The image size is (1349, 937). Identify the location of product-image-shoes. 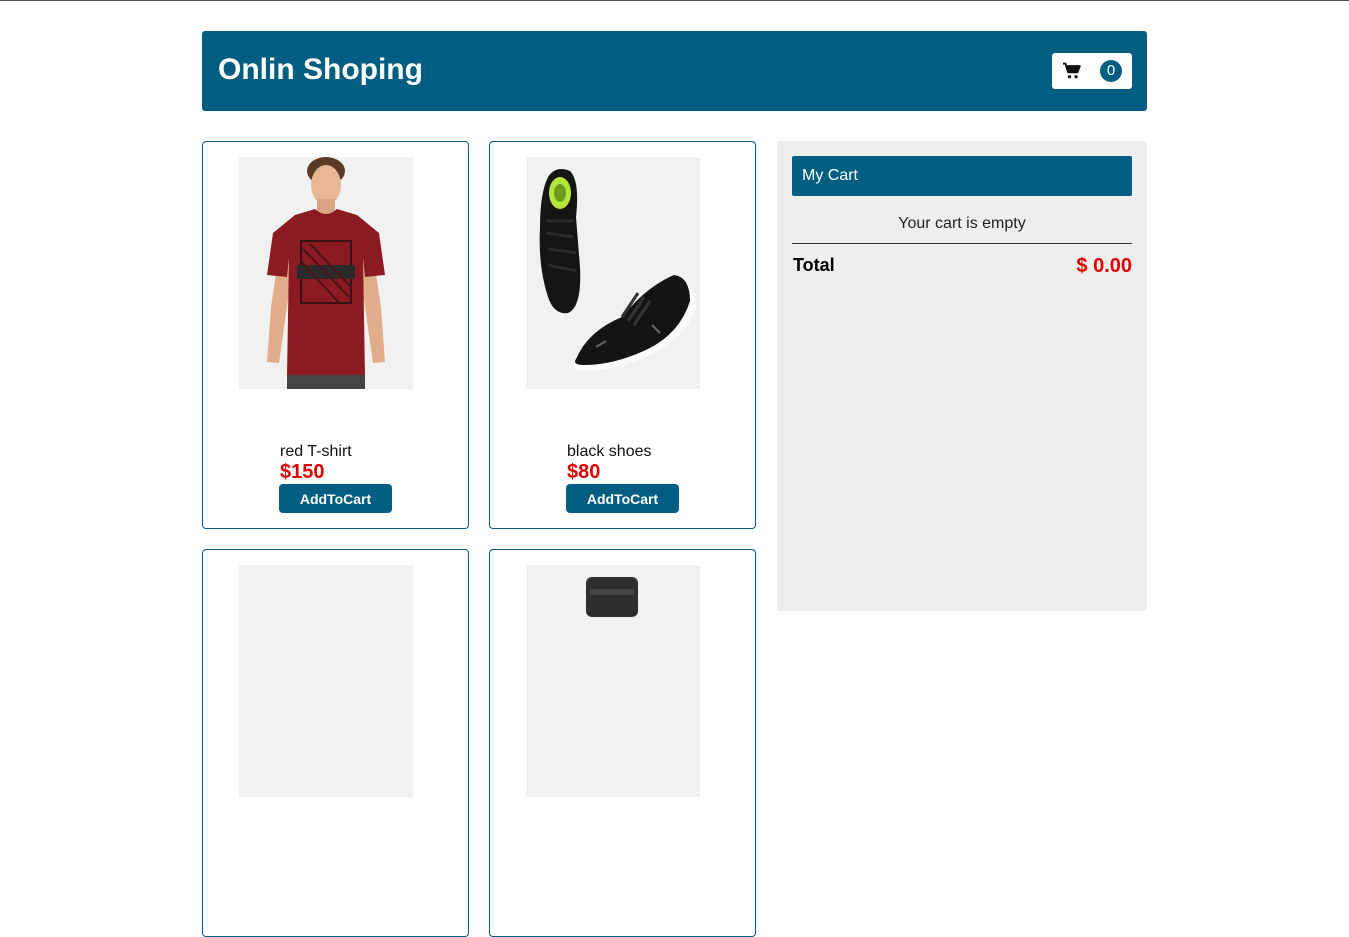
(613, 273).